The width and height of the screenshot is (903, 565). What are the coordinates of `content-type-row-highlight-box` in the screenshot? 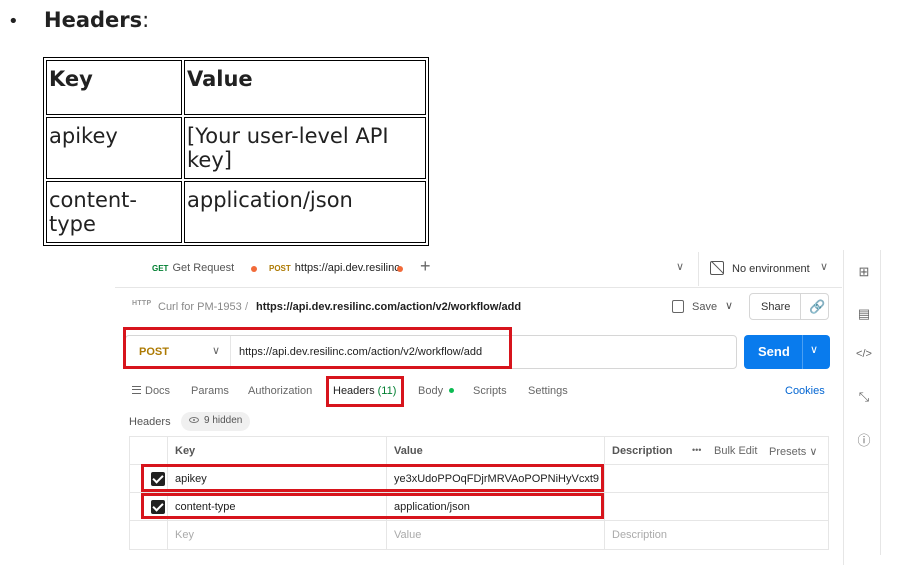 It's located at (372, 506).